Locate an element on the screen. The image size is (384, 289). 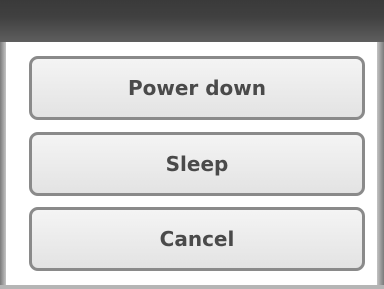
dialog-right-edge is located at coordinates (380, 165).